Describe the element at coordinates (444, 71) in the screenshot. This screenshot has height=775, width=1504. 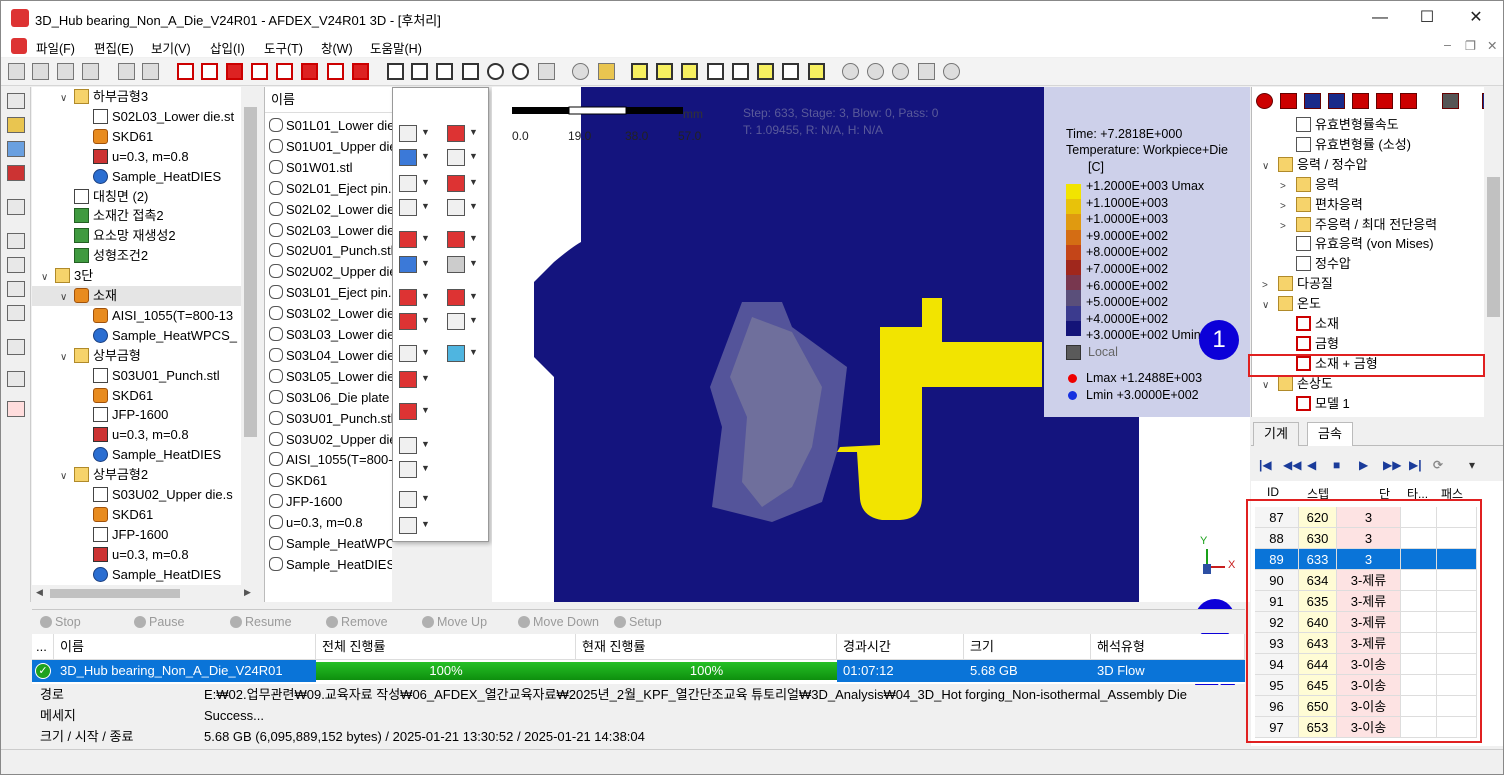
I see `rotate-z-icon` at that location.